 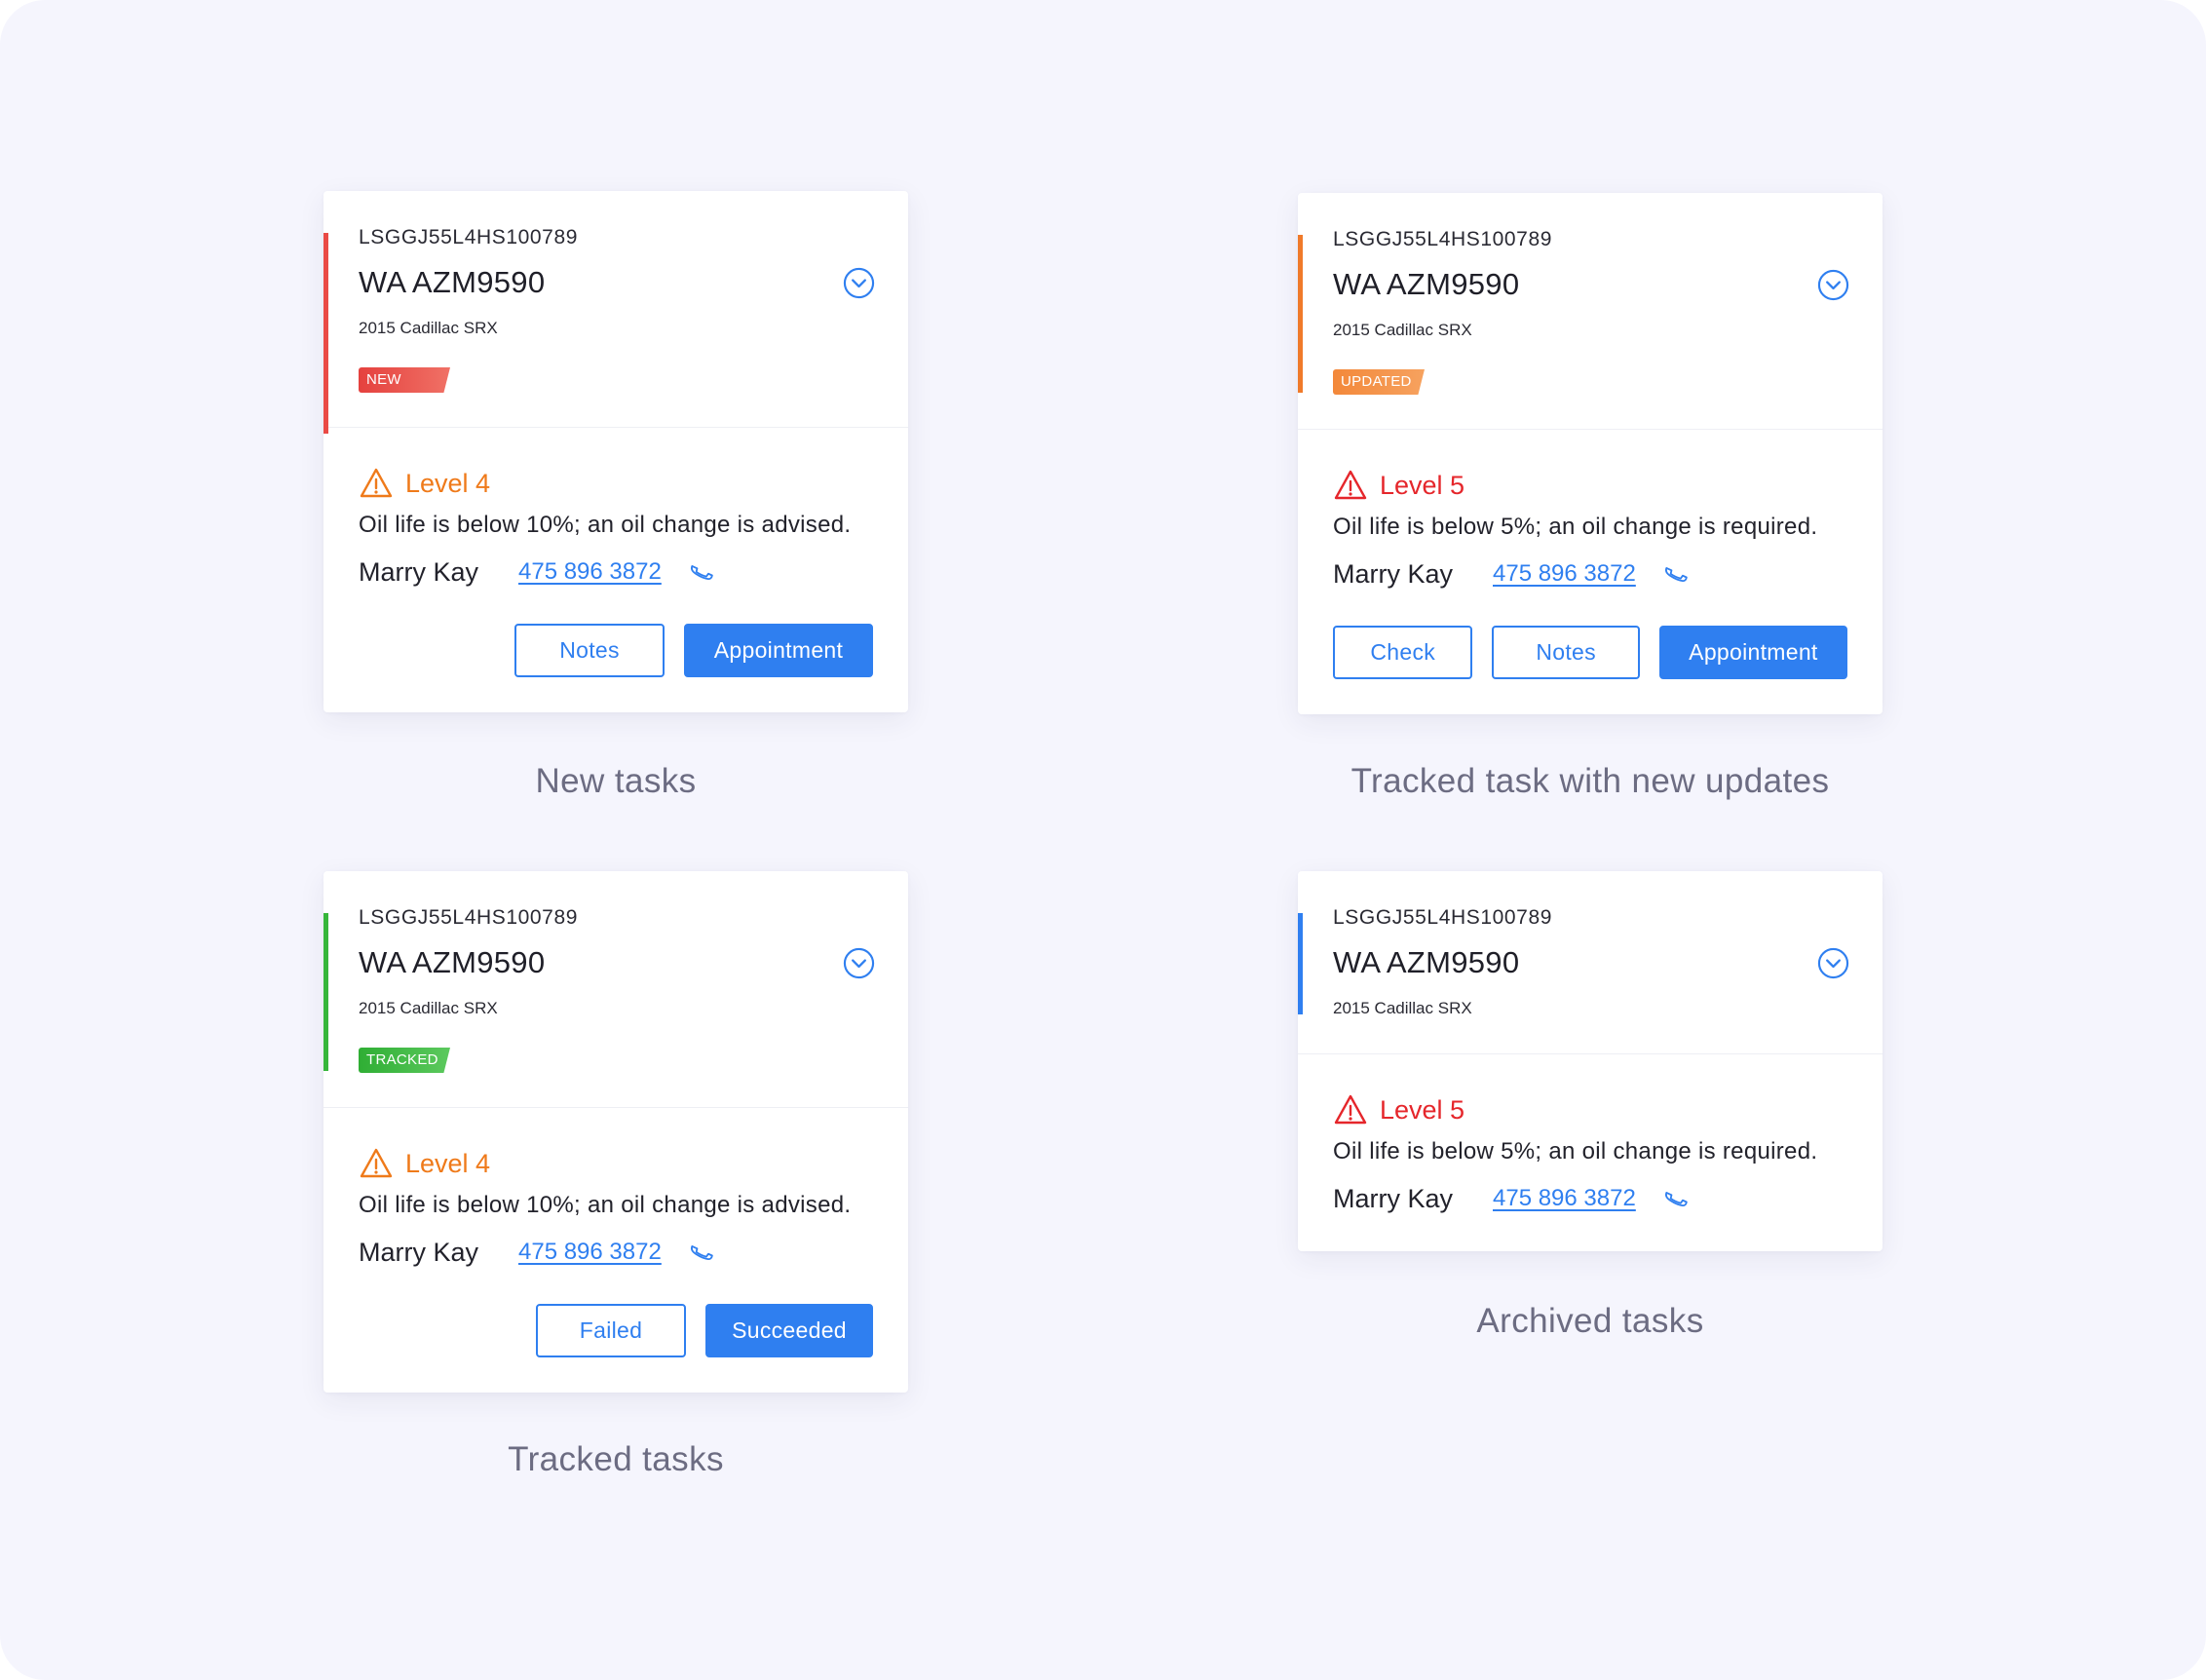 I want to click on action-buttons: Failed Succeeded, so click(x=616, y=1348).